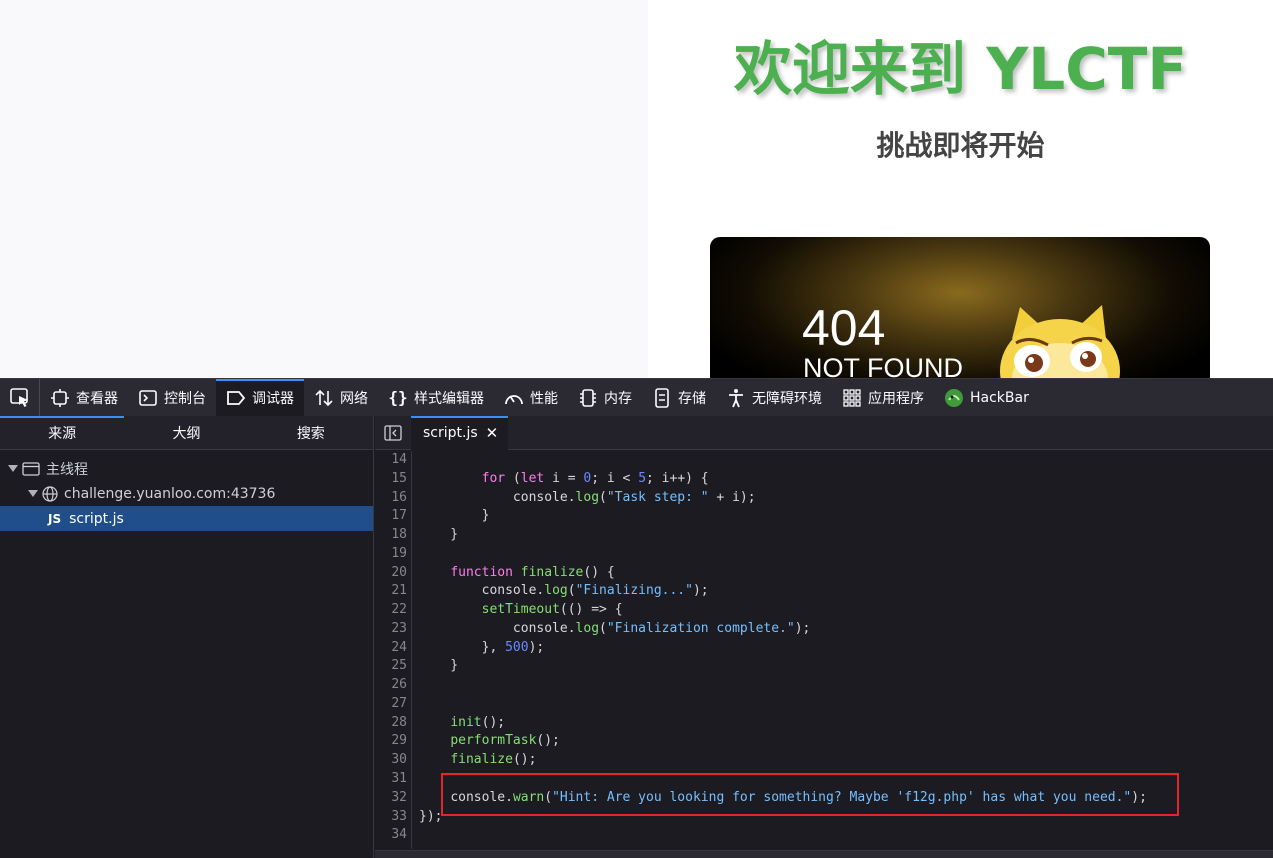 The image size is (1273, 858). Describe the element at coordinates (450, 432) in the screenshot. I see `editor-file-tab-label: script.js` at that location.